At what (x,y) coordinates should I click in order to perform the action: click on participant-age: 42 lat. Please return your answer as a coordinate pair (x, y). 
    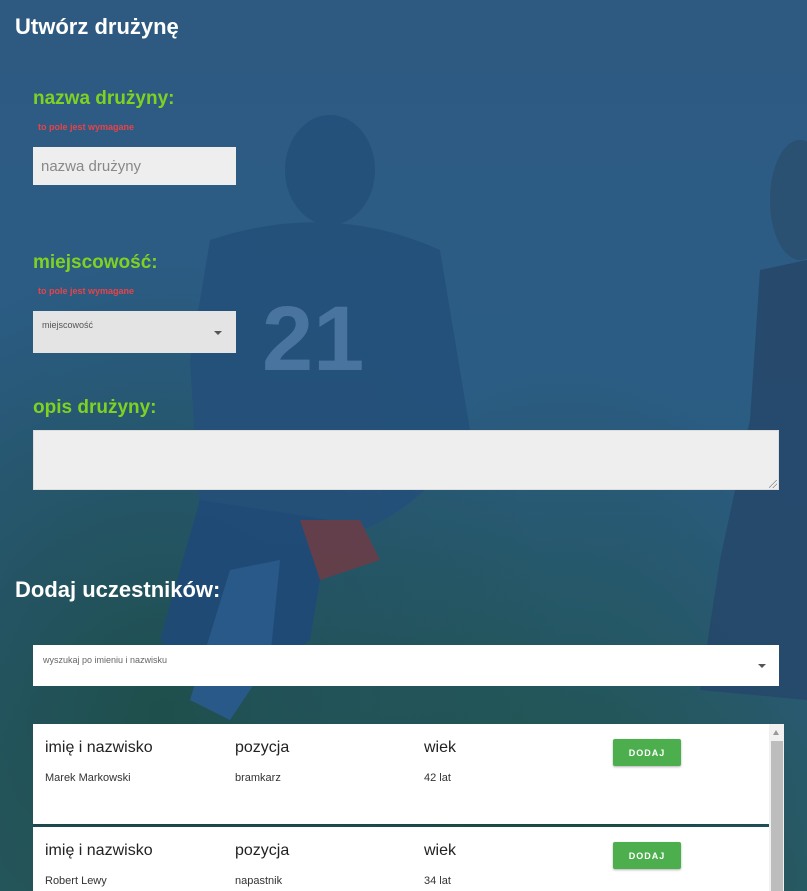
    Looking at the image, I should click on (437, 778).